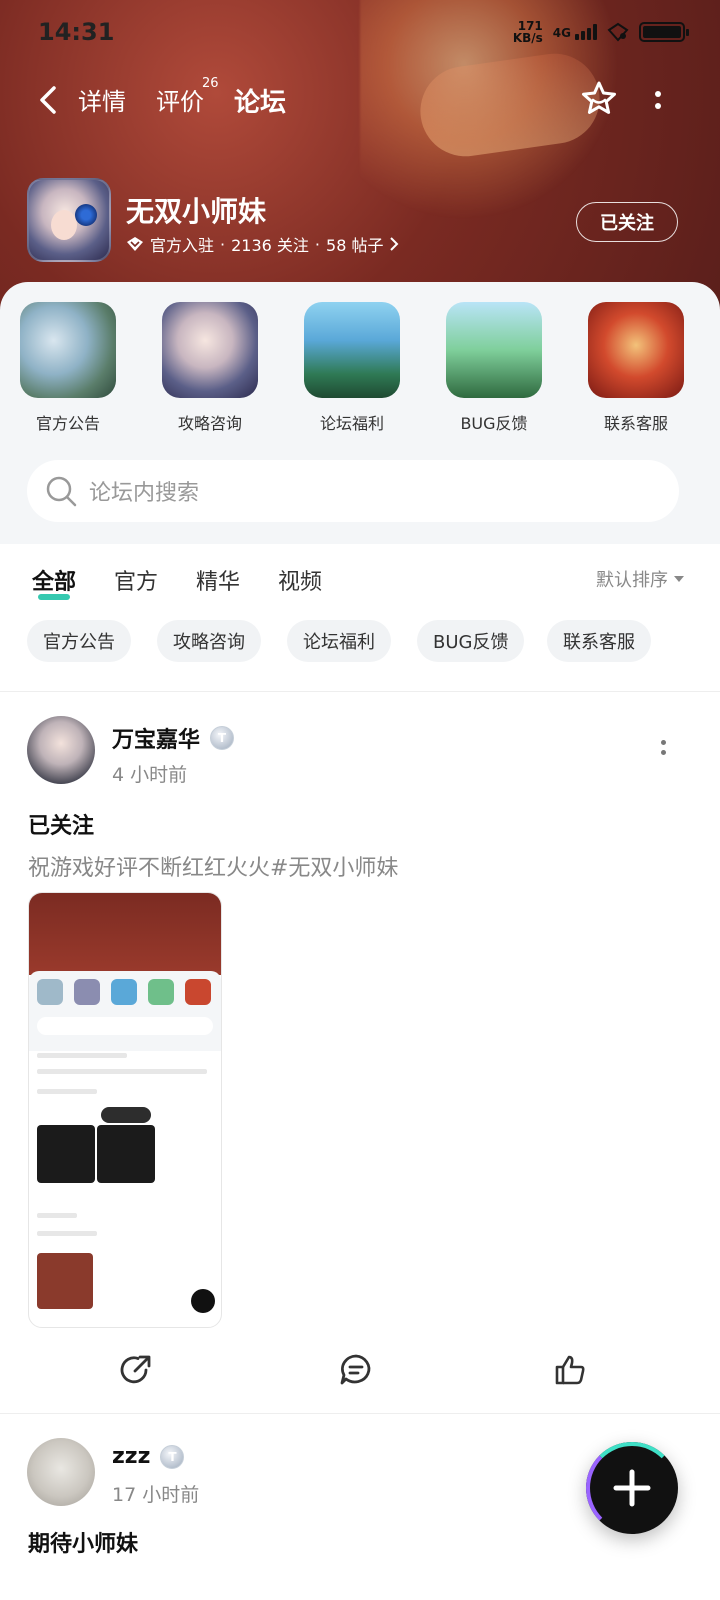 This screenshot has width=720, height=1600. I want to click on like-icon, so click(570, 1370).